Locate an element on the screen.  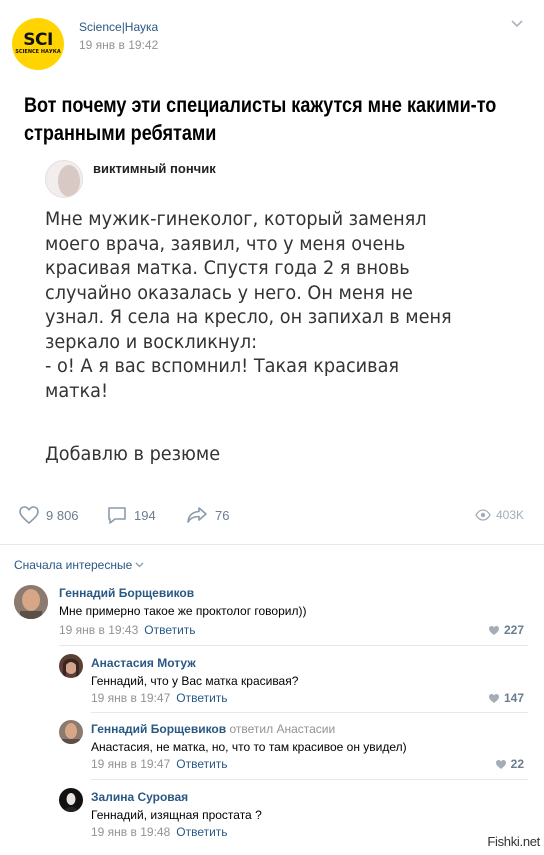
post-date: 19 янв в 19:42 is located at coordinates (118, 45).